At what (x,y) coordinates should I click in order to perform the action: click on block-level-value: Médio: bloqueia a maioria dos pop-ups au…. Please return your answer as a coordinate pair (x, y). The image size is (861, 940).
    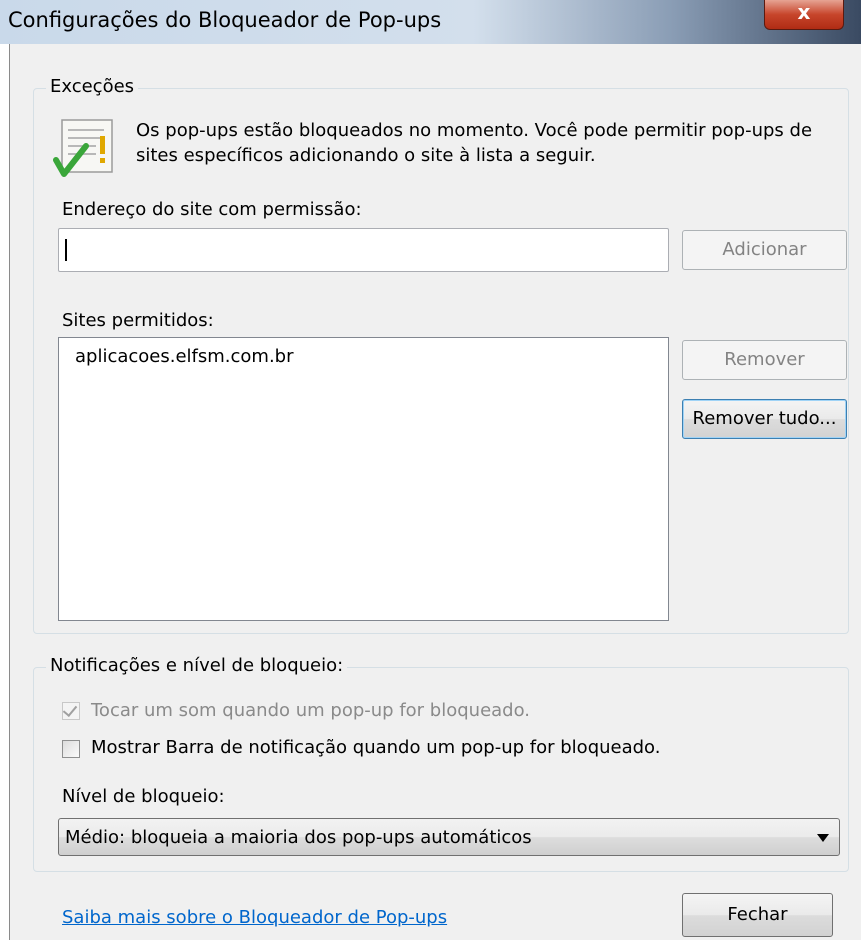
    Looking at the image, I should click on (298, 837).